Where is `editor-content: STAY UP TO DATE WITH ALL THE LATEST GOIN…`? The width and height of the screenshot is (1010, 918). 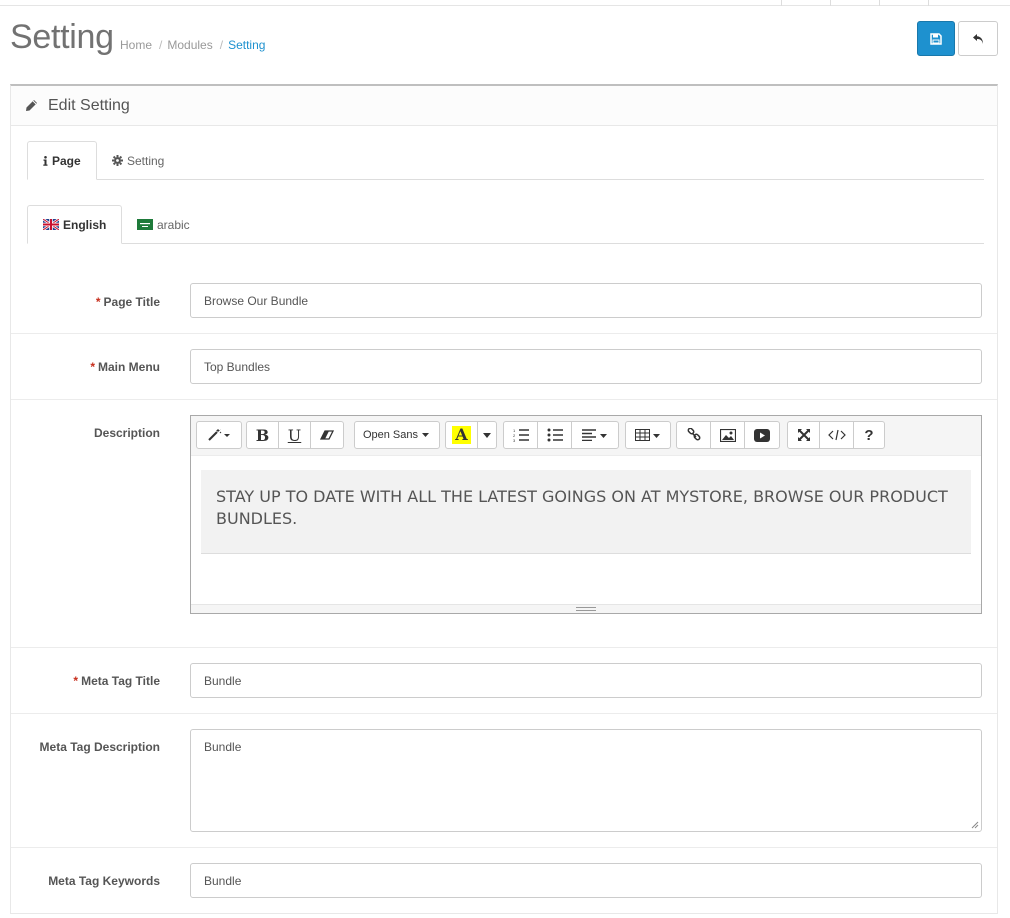
editor-content: STAY UP TO DATE WITH ALL THE LATEST GOIN… is located at coordinates (586, 512).